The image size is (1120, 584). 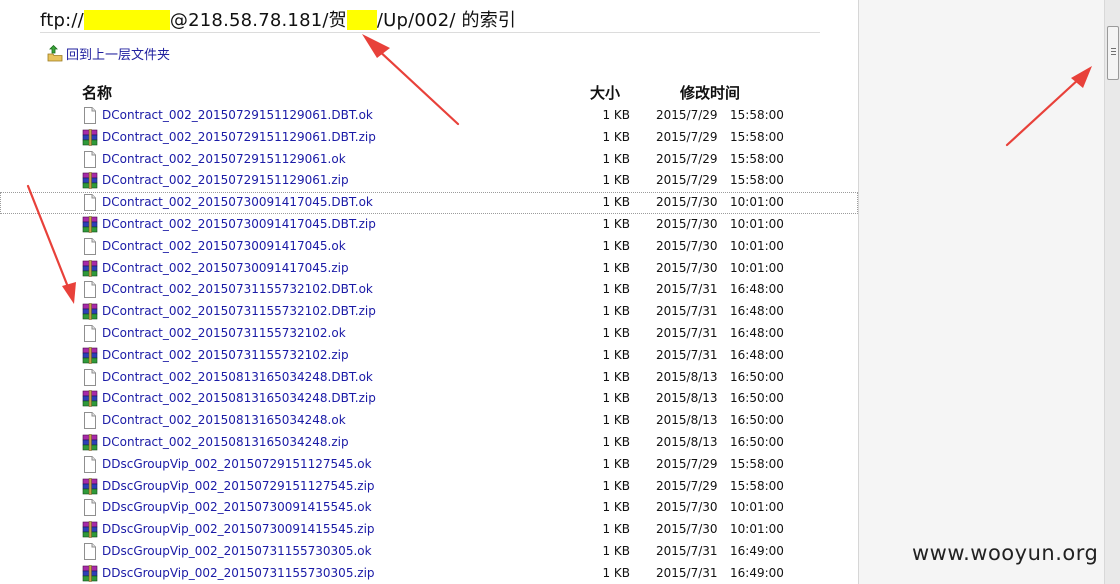 What do you see at coordinates (278, 19) in the screenshot?
I see `page-title: ftp:// @218.58.78.181/贺/Up/002/ 的索引` at bounding box center [278, 19].